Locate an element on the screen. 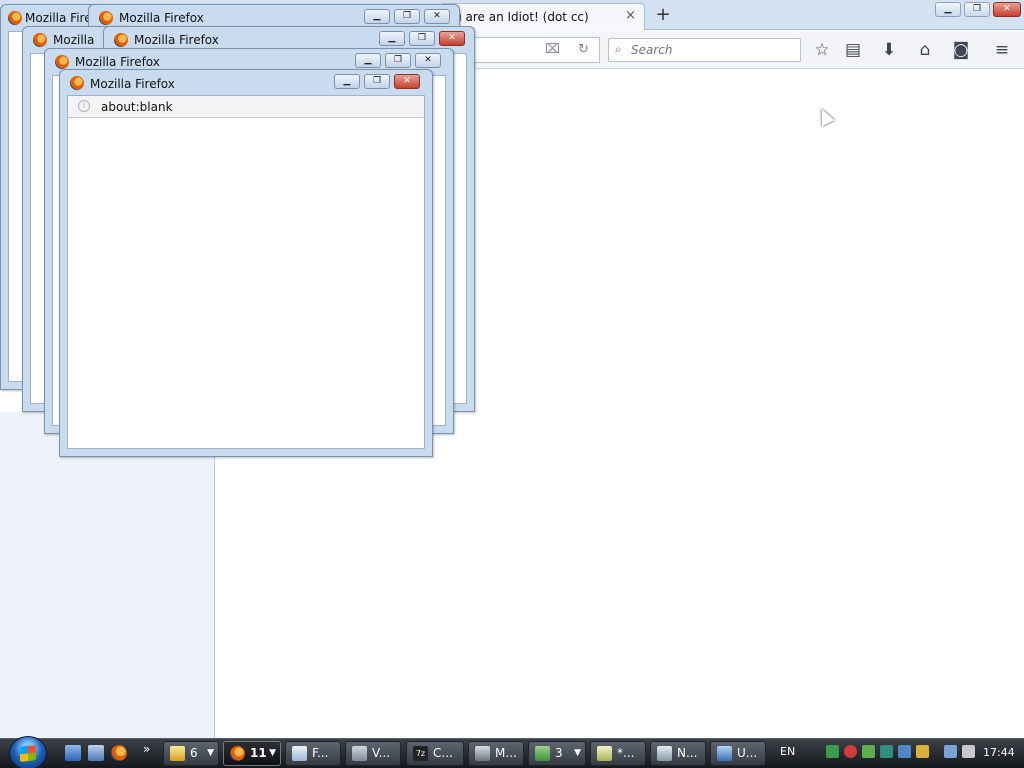 The width and height of the screenshot is (1024, 768). notepad-icon is located at coordinates (299, 753).